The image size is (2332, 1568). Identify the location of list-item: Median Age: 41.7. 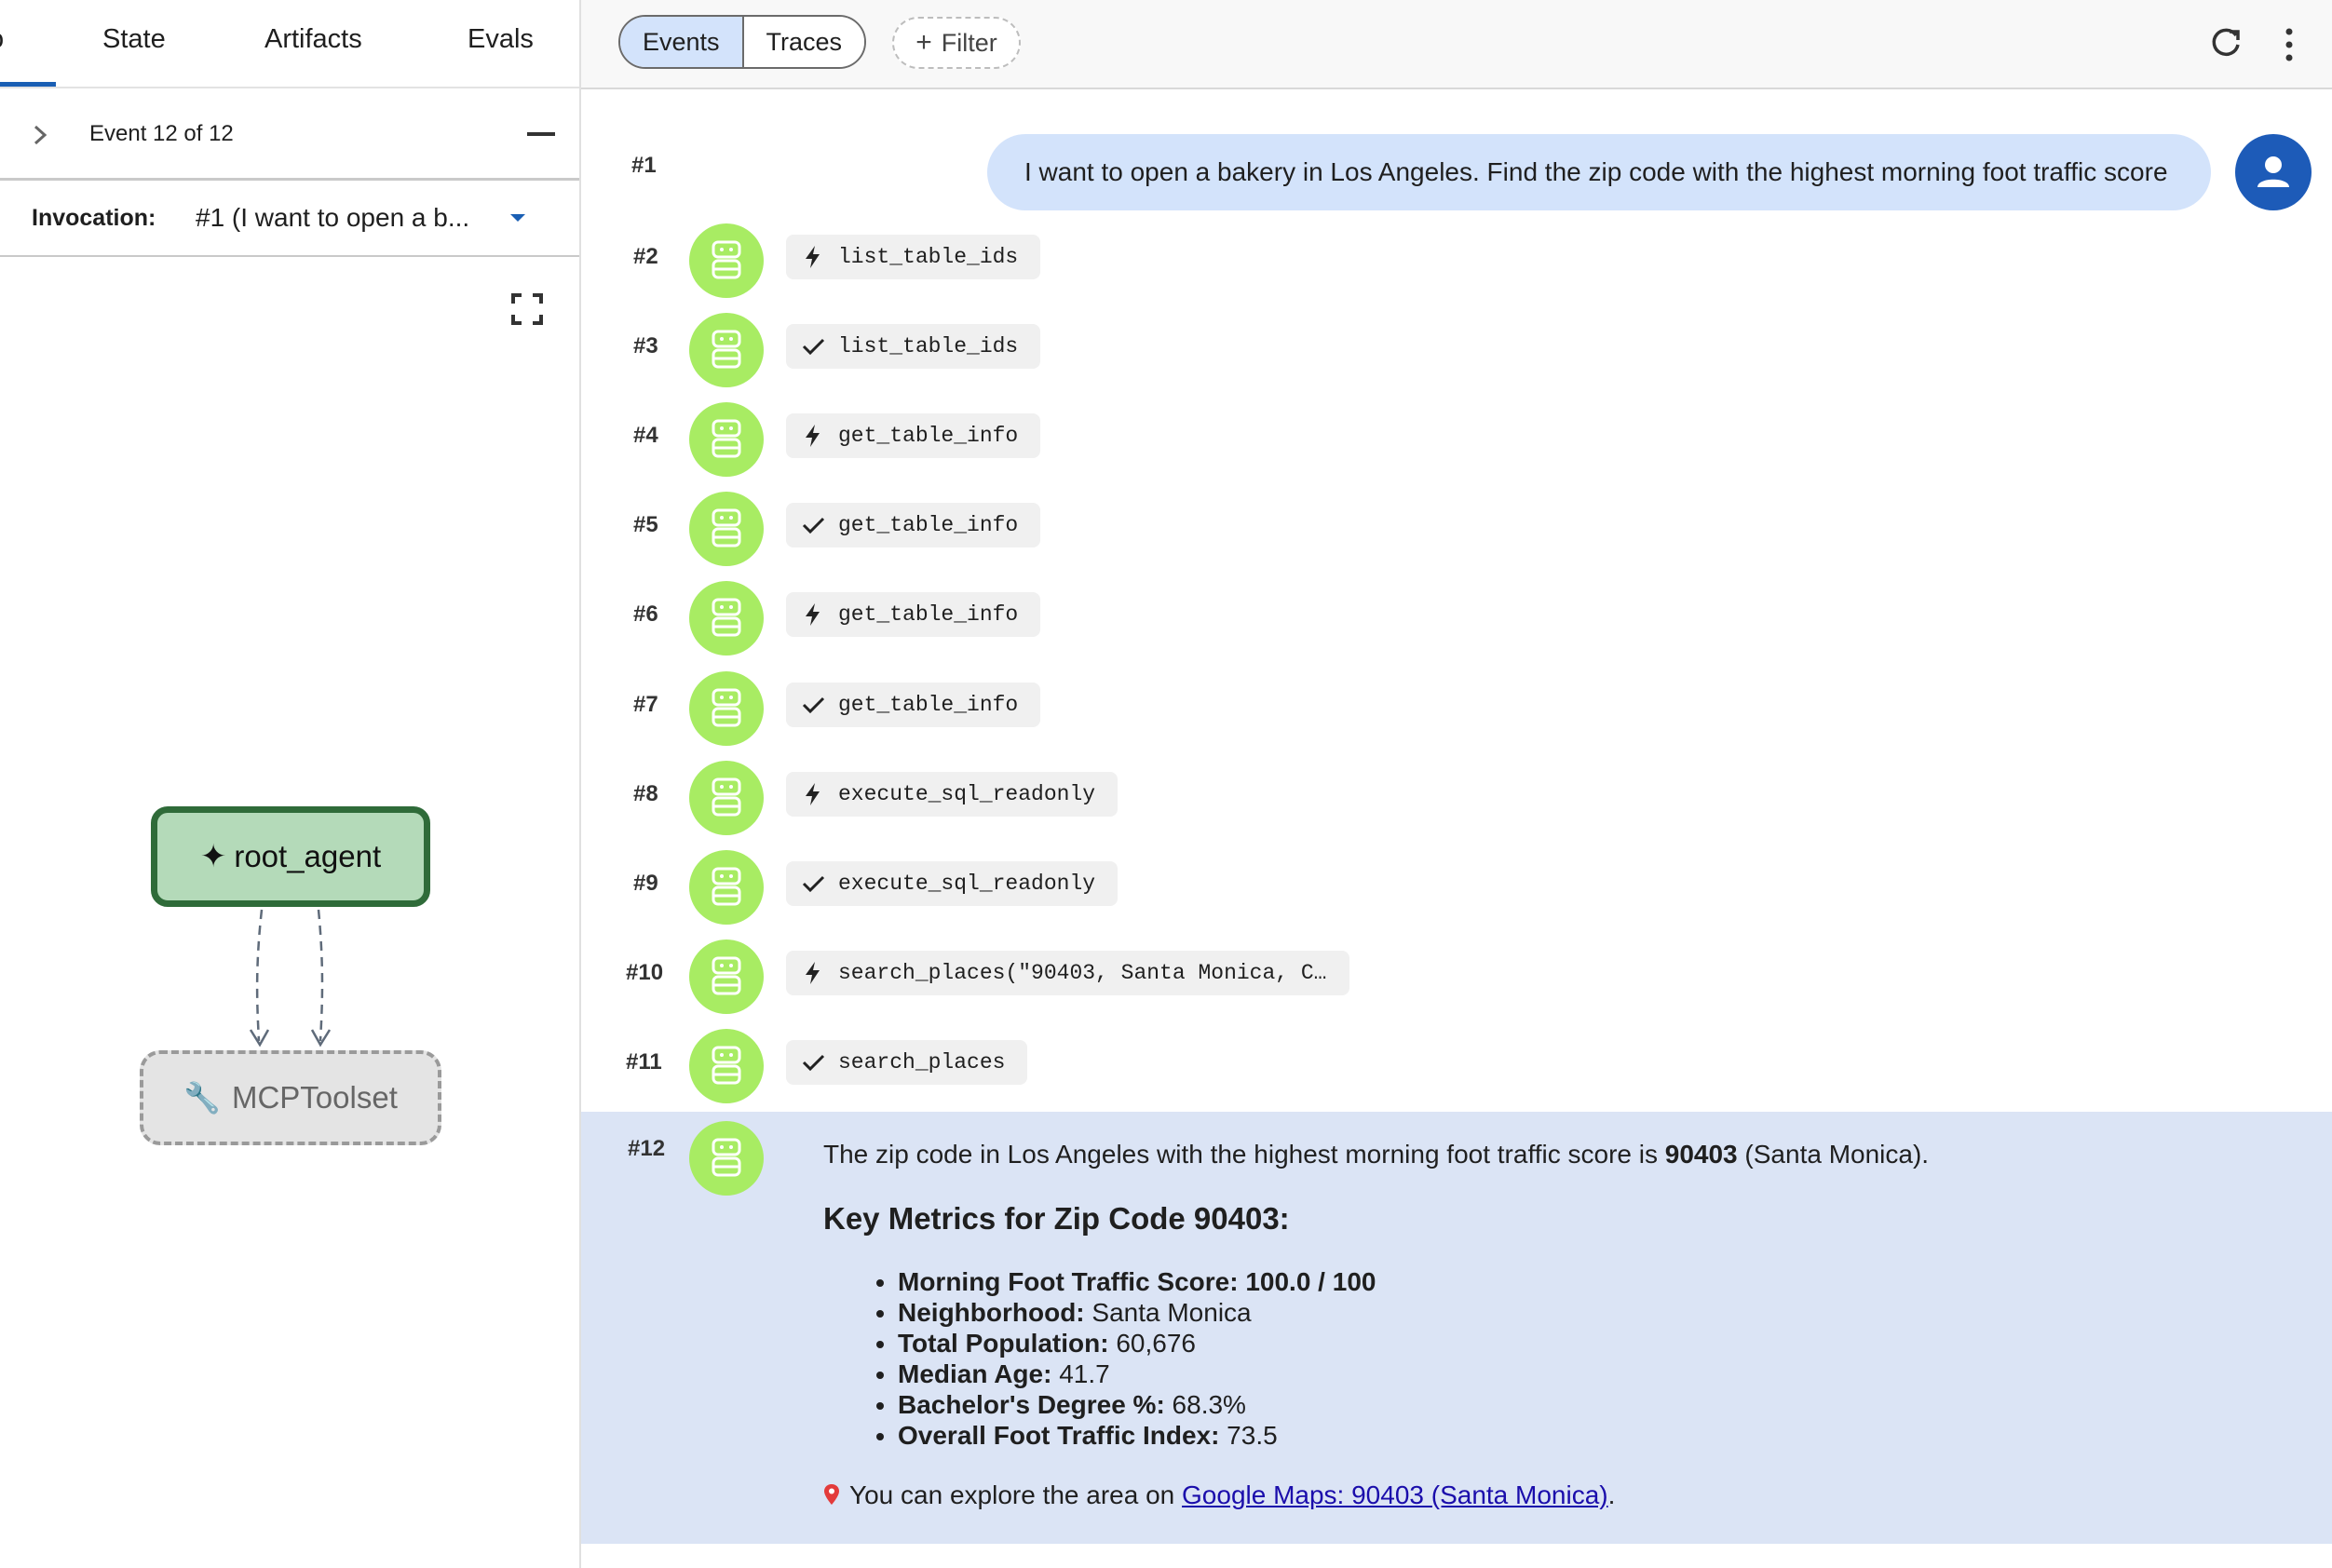
(1137, 1373).